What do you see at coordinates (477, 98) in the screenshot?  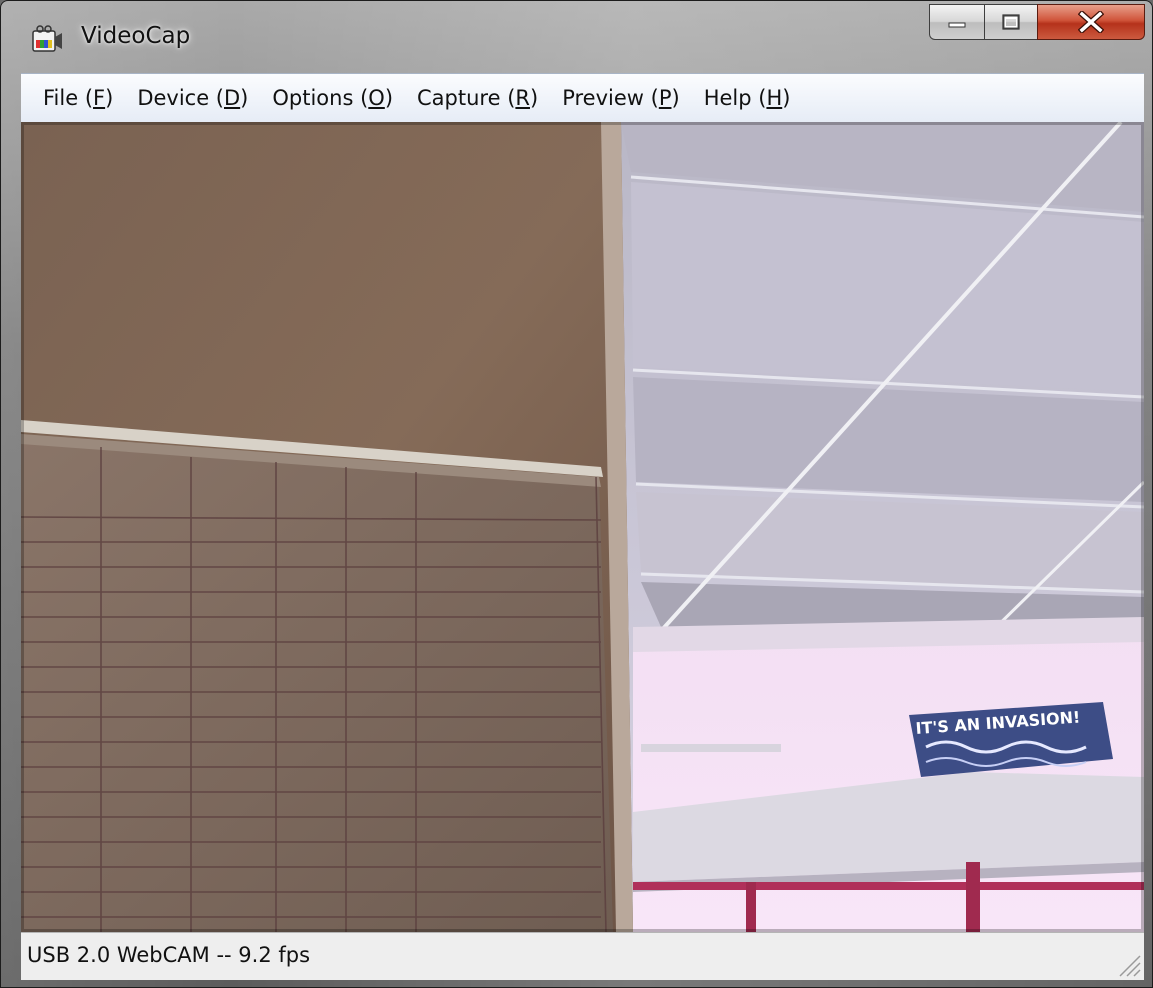 I see `menu-capture: Capture (R)` at bounding box center [477, 98].